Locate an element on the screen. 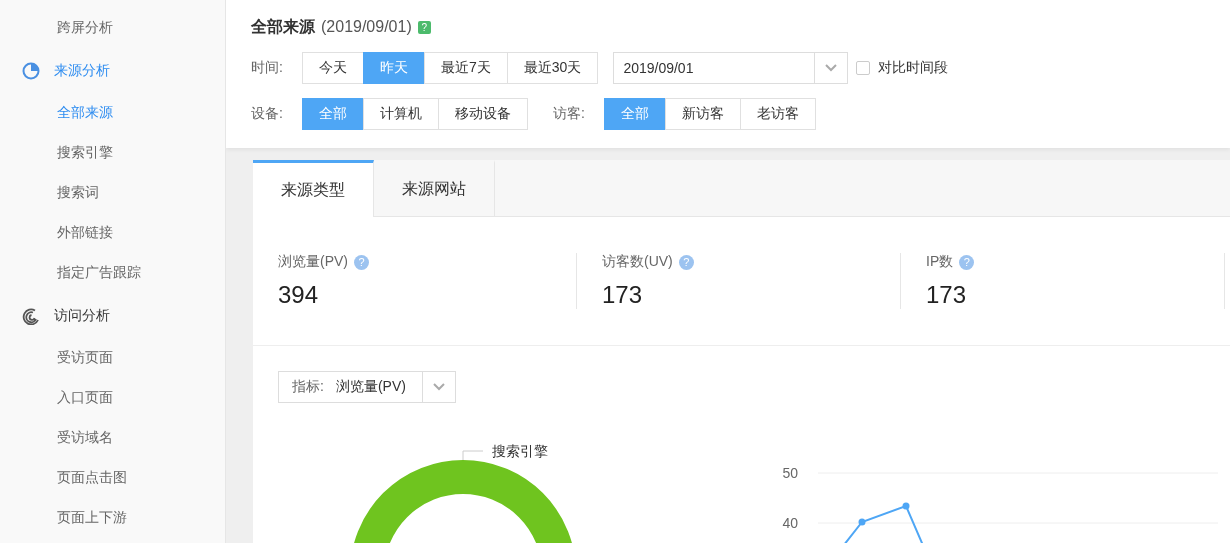 The width and height of the screenshot is (1230, 543). checkbox-label: 对比时间段 is located at coordinates (913, 68).